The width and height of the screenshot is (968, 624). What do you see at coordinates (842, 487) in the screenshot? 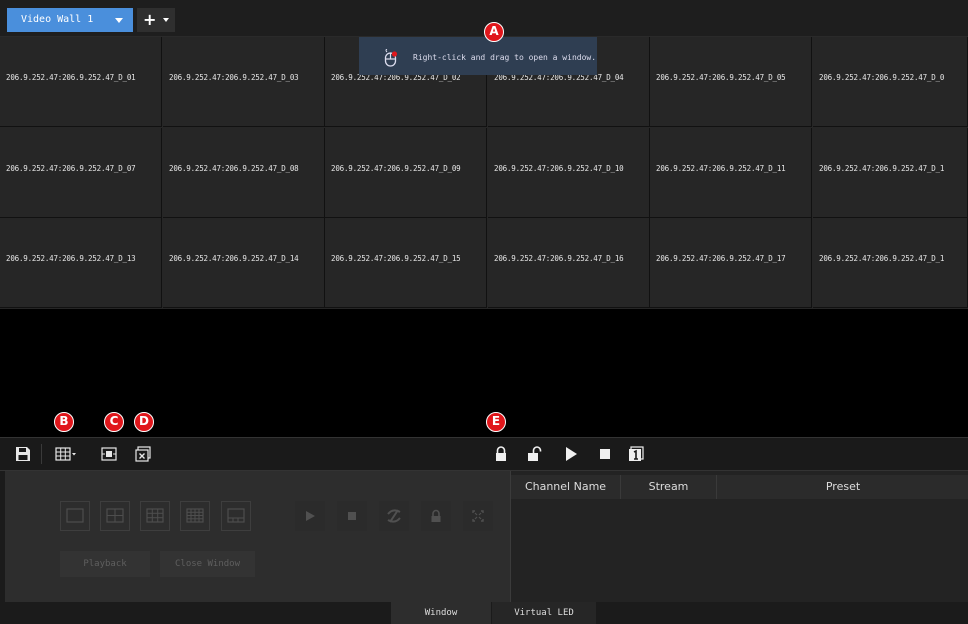
I see `column-preset: Preset` at bounding box center [842, 487].